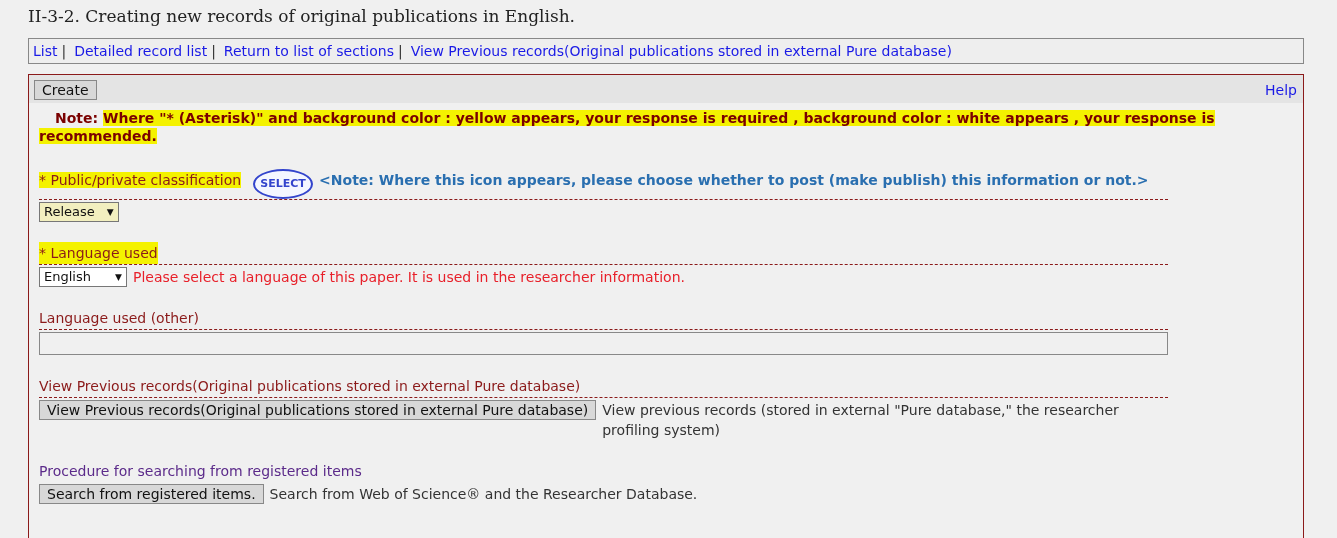  I want to click on field-label: View Previous records(Original publications stored in external Pure database), so click(310, 386).